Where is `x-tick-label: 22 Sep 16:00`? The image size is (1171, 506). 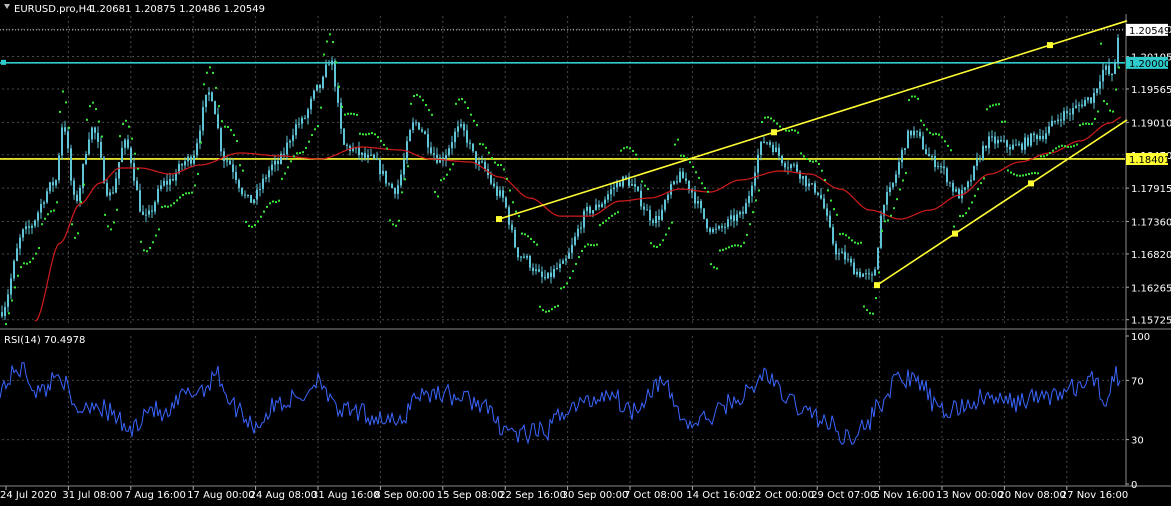
x-tick-label: 22 Sep 16:00 is located at coordinates (532, 495).